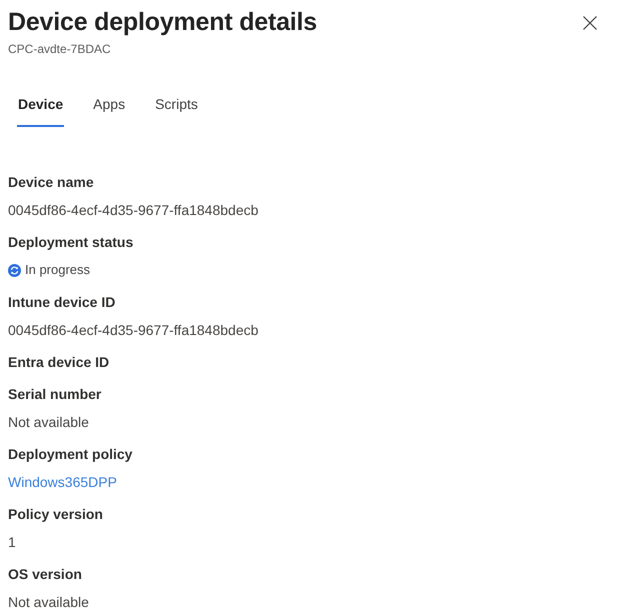 The image size is (622, 616). What do you see at coordinates (57, 270) in the screenshot?
I see `status-text: In progress` at bounding box center [57, 270].